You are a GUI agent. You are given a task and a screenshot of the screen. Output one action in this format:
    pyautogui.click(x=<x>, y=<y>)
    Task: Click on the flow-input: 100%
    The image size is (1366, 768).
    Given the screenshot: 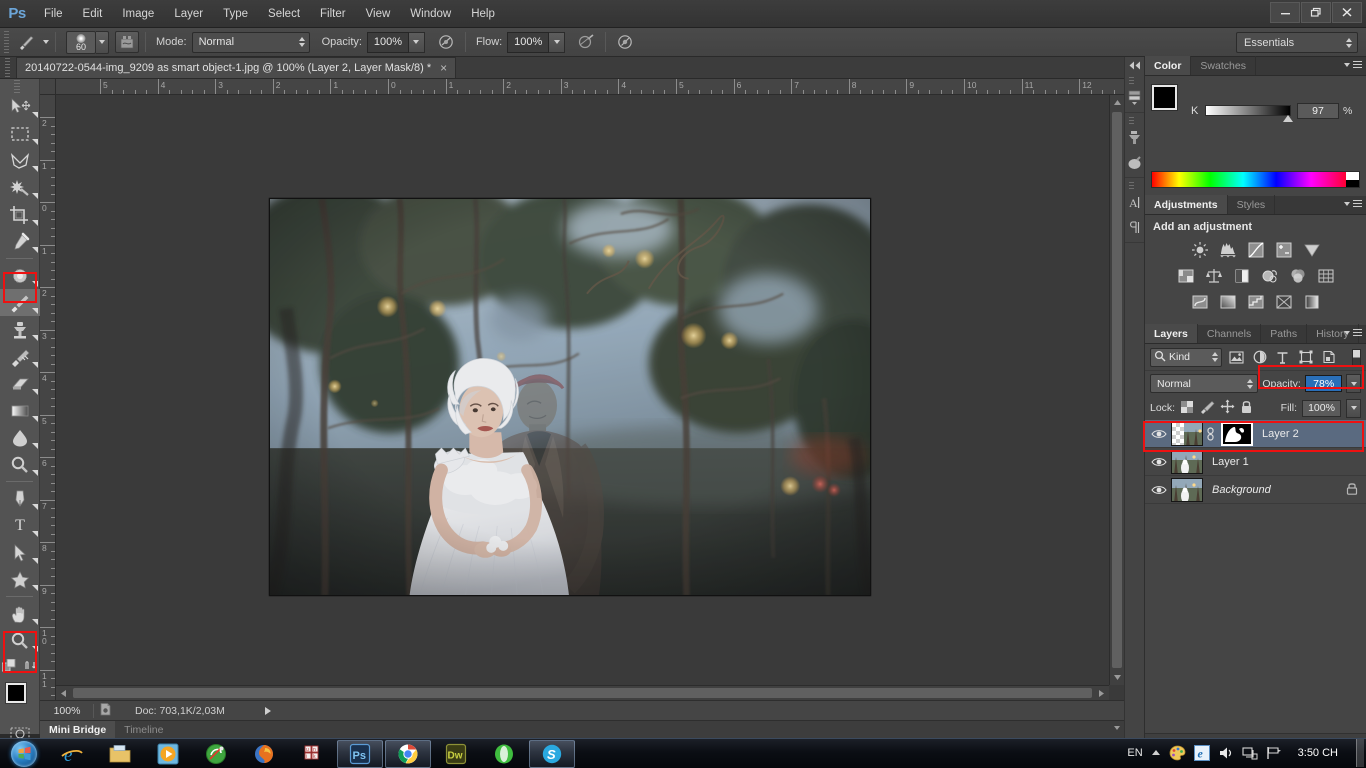 What is the action you would take?
    pyautogui.click(x=528, y=42)
    